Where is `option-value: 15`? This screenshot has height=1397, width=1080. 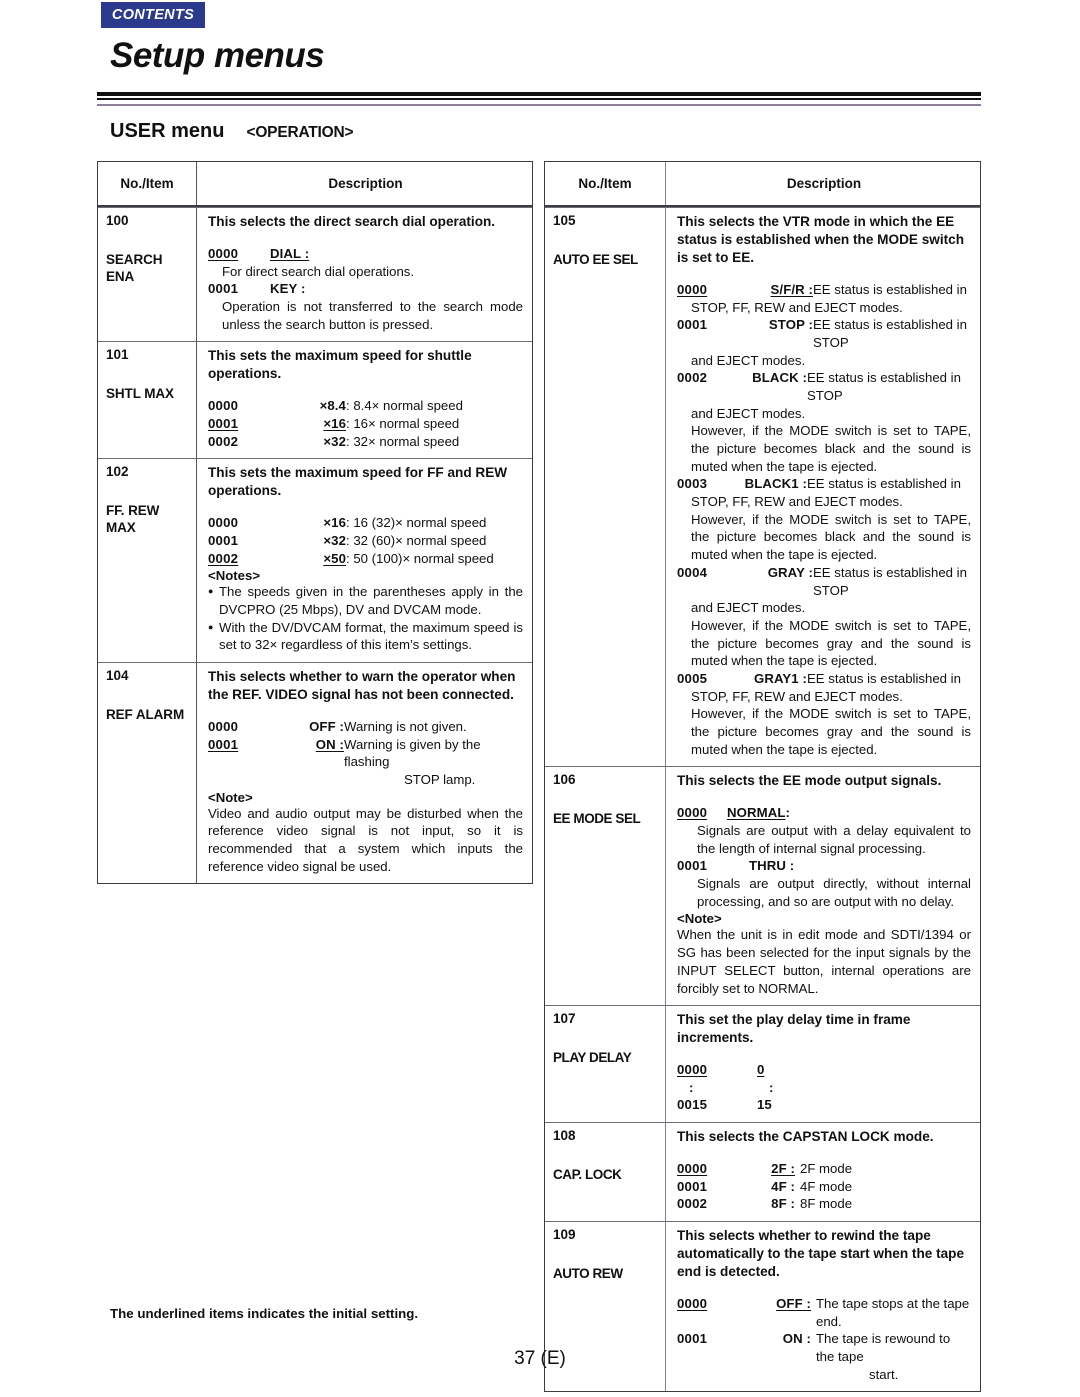 option-value: 15 is located at coordinates (764, 1105).